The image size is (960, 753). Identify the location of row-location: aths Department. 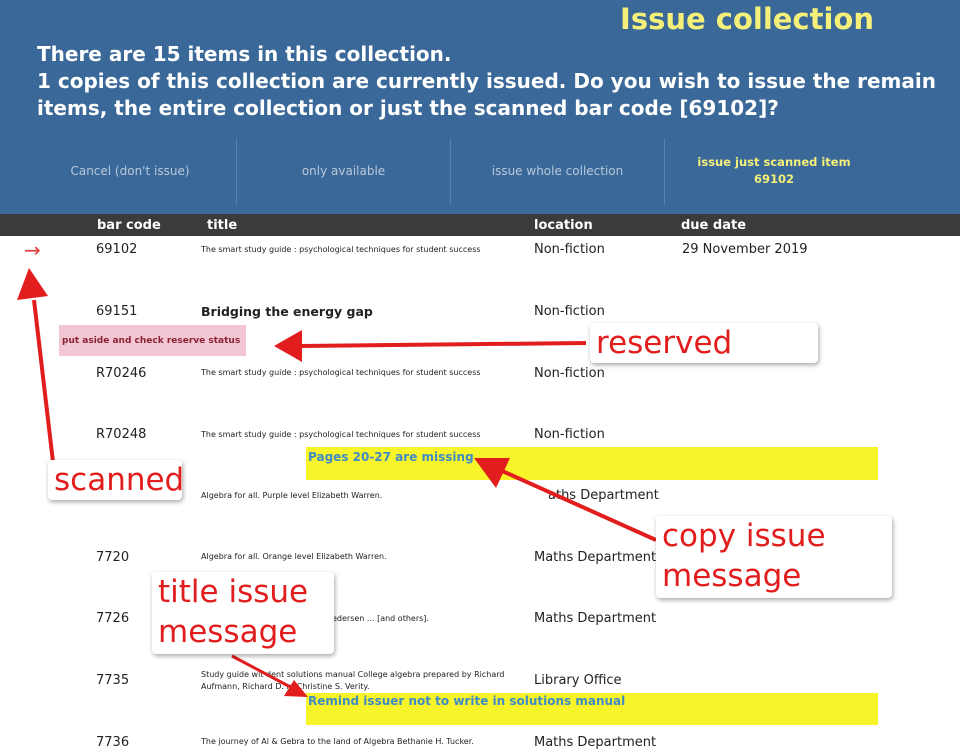
(603, 495).